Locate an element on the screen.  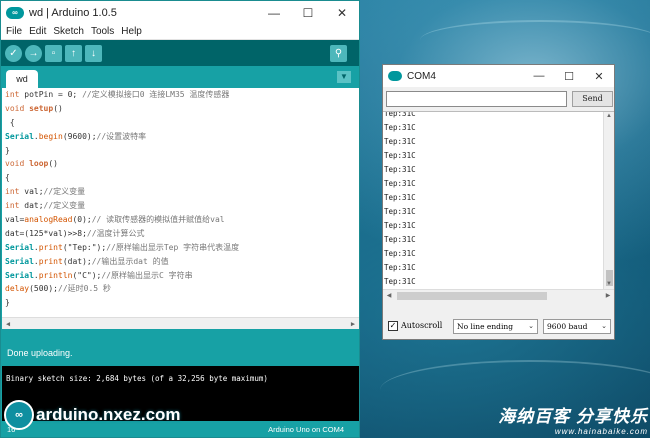
serial-monitor-titlebar: COM4 — ☐ ✕ is located at coordinates (498, 76).